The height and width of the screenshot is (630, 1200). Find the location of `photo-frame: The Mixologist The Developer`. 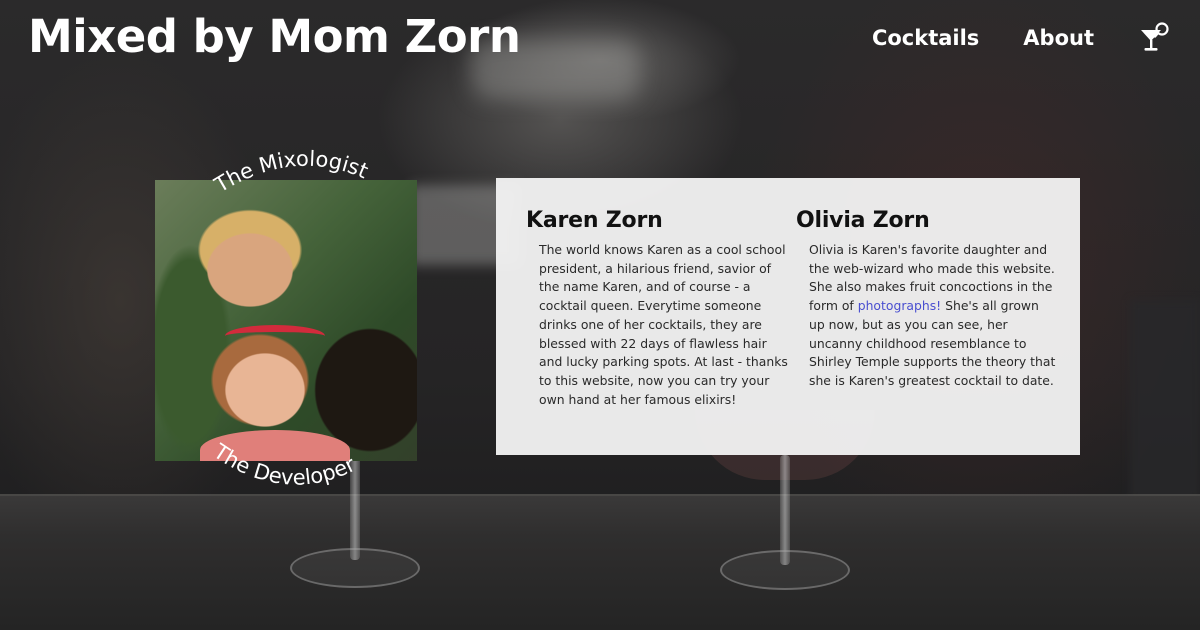

photo-frame: The Mixologist The Developer is located at coordinates (285, 325).